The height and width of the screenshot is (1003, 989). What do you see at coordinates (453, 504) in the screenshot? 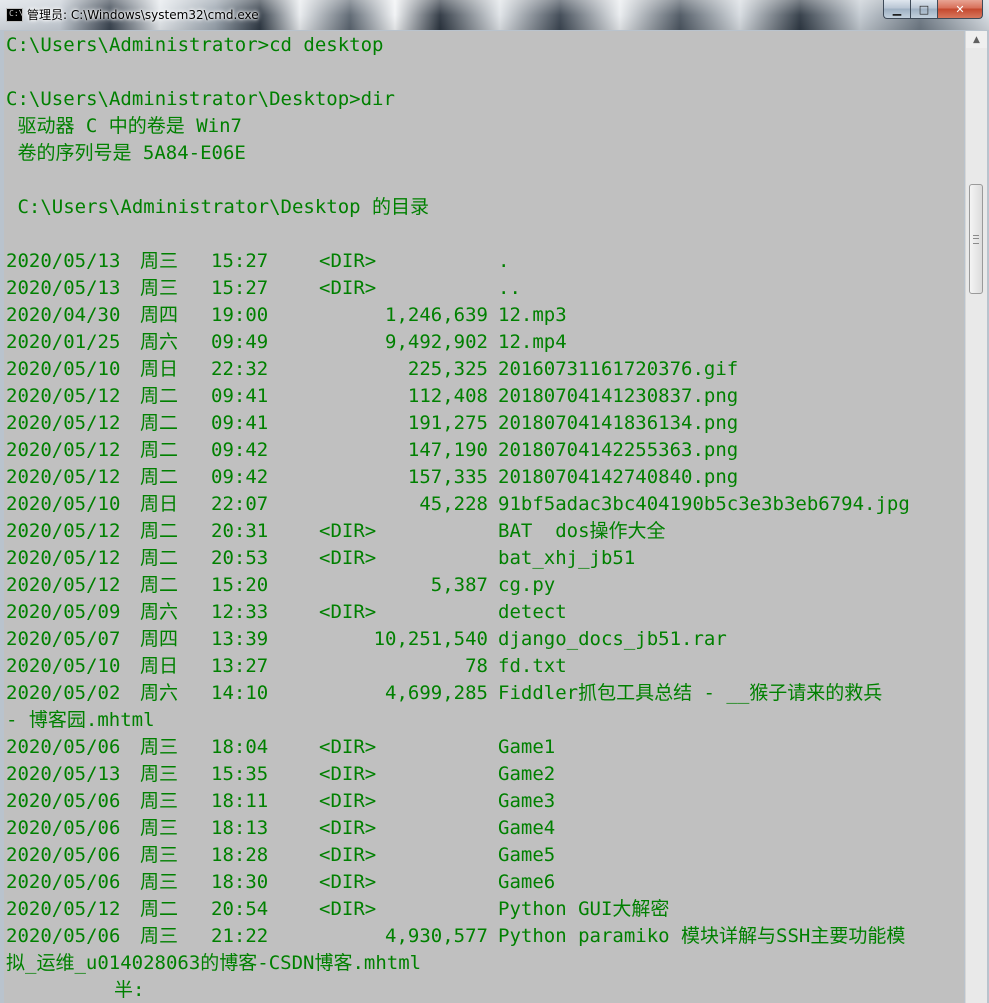
I see `entry-size: 45,228` at bounding box center [453, 504].